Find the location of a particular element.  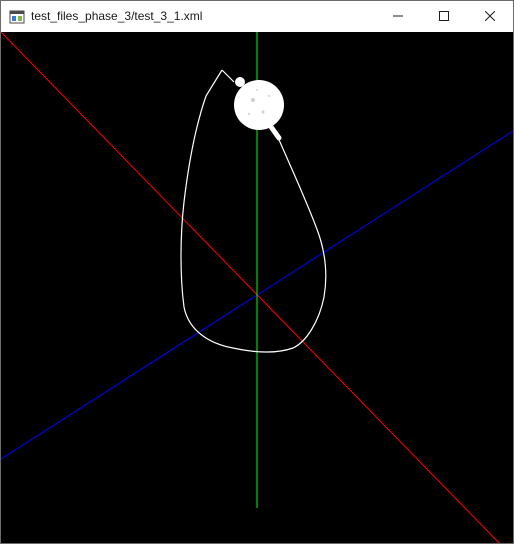

model-sphere is located at coordinates (259, 109).